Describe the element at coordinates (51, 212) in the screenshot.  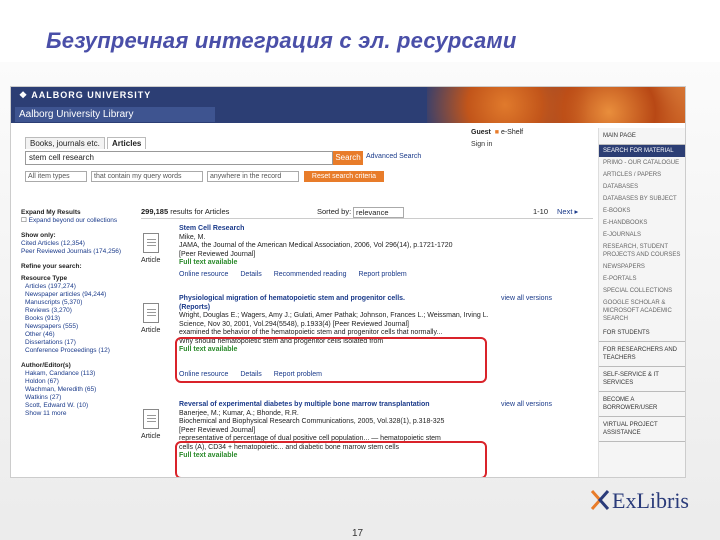
I see `expand-heading: Expand My Results` at that location.